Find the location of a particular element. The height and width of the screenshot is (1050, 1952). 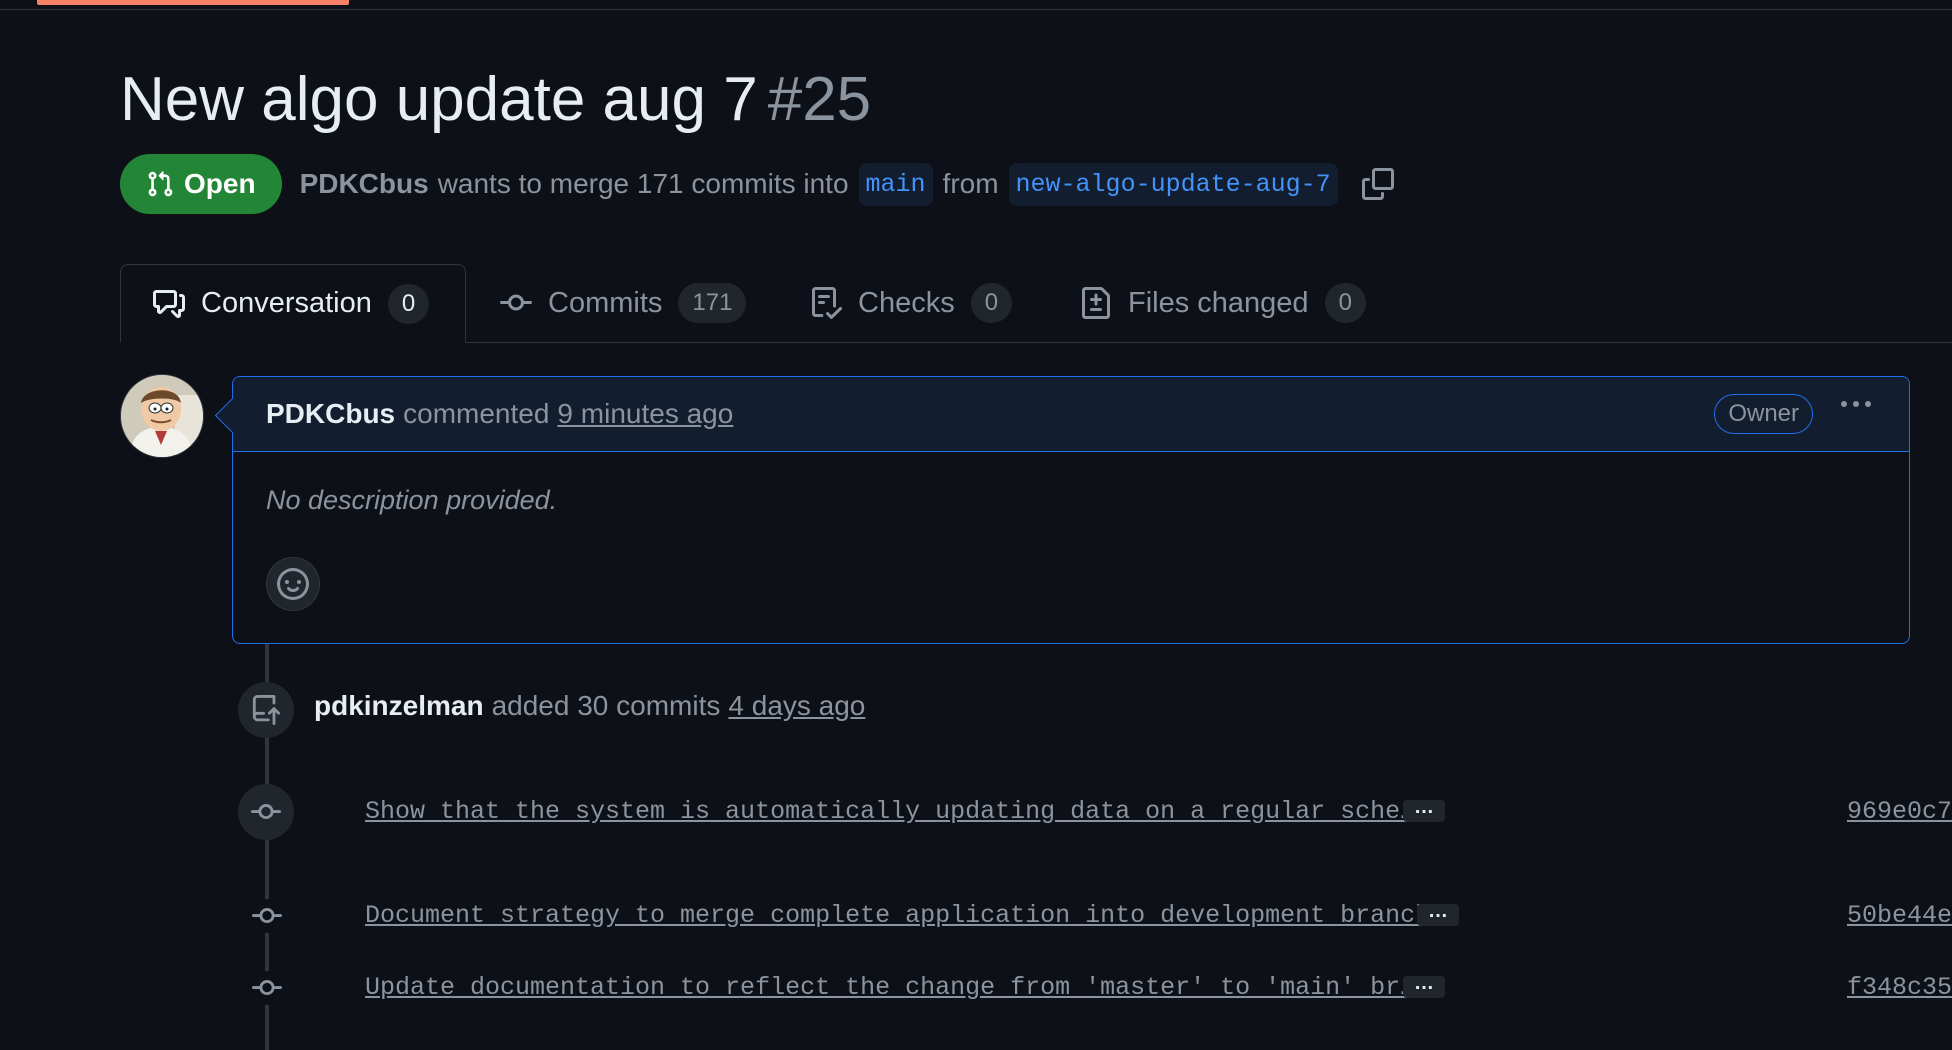

event-actor-link: pdkinzelman is located at coordinates (399, 705).